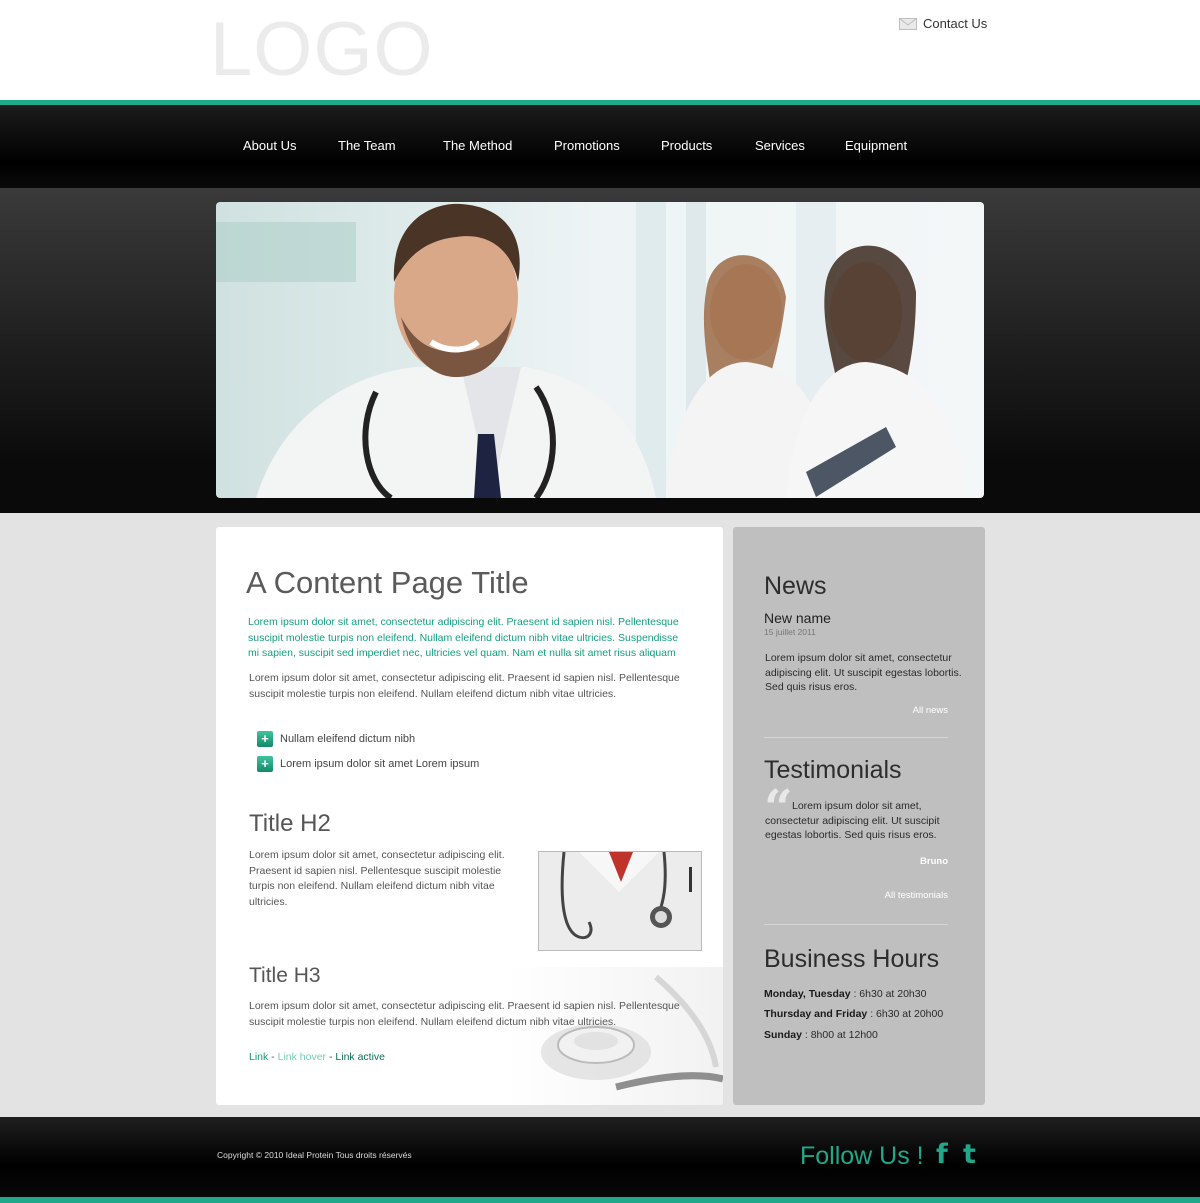 Image resolution: width=1200 pixels, height=1203 pixels. I want to click on nav-the-method: The Method, so click(477, 145).